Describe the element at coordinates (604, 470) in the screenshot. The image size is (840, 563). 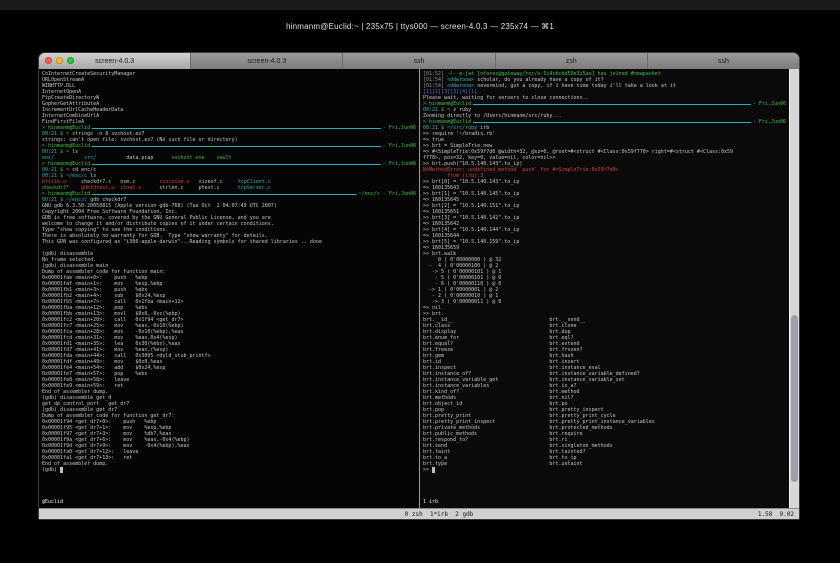
I see `terminal-line: >>` at that location.